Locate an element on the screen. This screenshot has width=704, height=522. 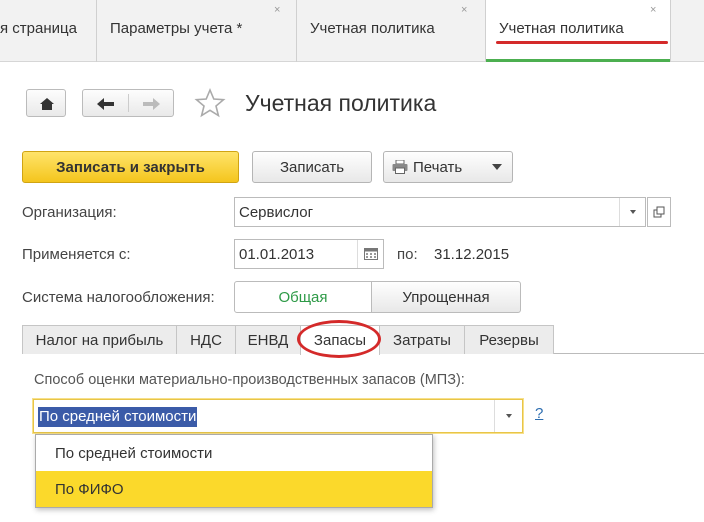
applies-from-date-input: 01.01.2013 is located at coordinates (309, 254).